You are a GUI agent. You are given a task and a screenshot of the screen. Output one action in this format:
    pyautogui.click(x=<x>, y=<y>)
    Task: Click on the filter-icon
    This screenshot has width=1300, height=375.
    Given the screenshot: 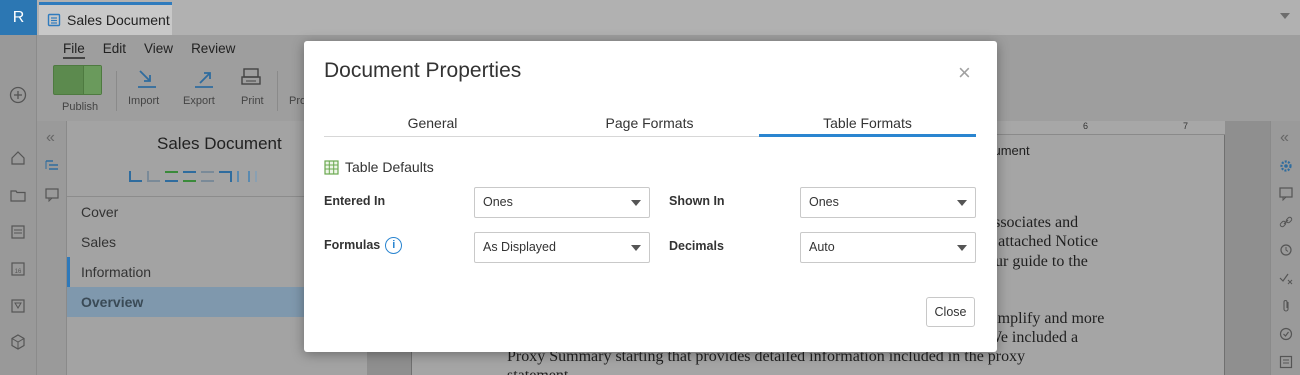 What is the action you would take?
    pyautogui.click(x=18, y=306)
    